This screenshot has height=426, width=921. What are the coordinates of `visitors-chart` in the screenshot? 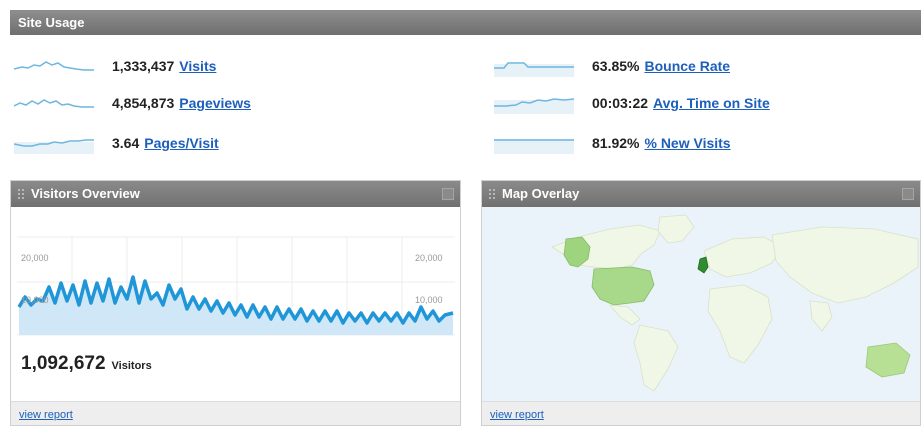 It's located at (236, 286).